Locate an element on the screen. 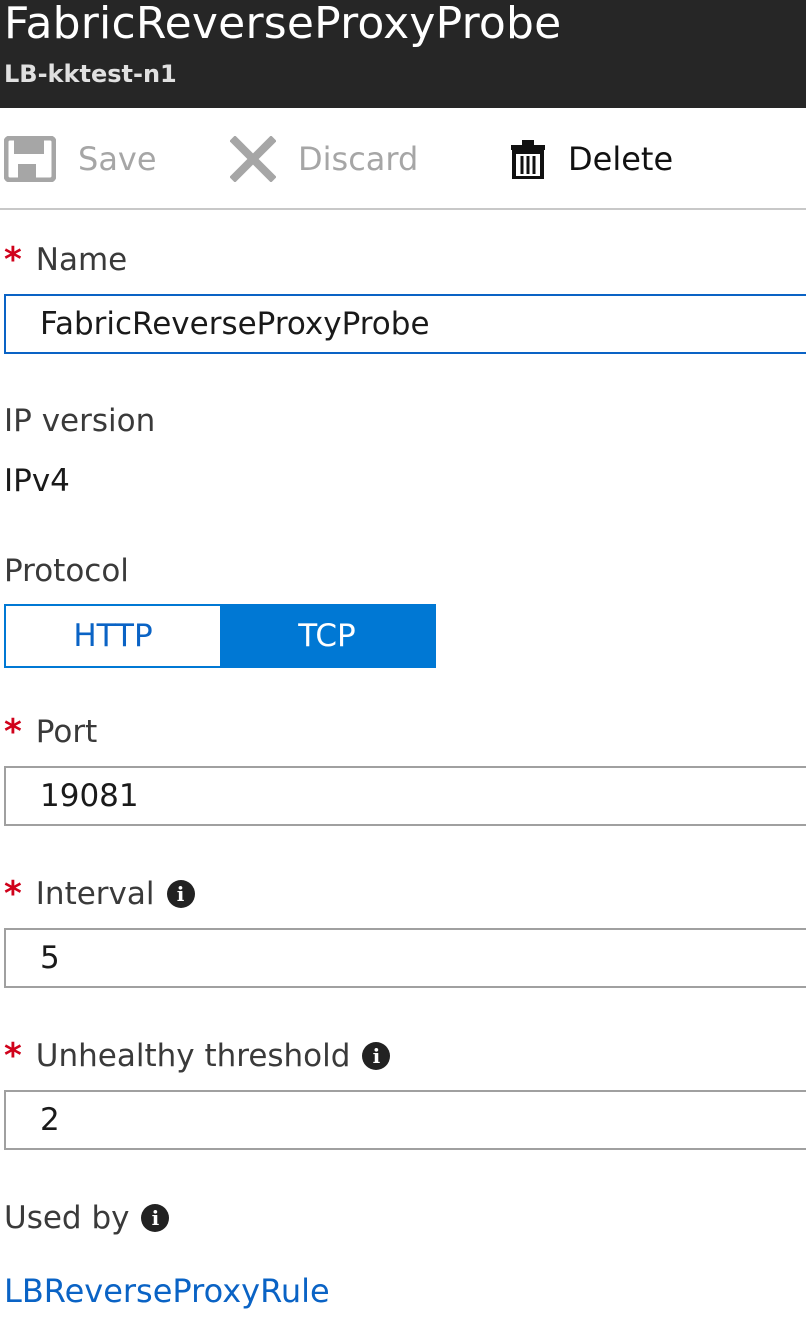 This screenshot has height=1344, width=806. ip-version-value: IPv4 is located at coordinates (37, 481).